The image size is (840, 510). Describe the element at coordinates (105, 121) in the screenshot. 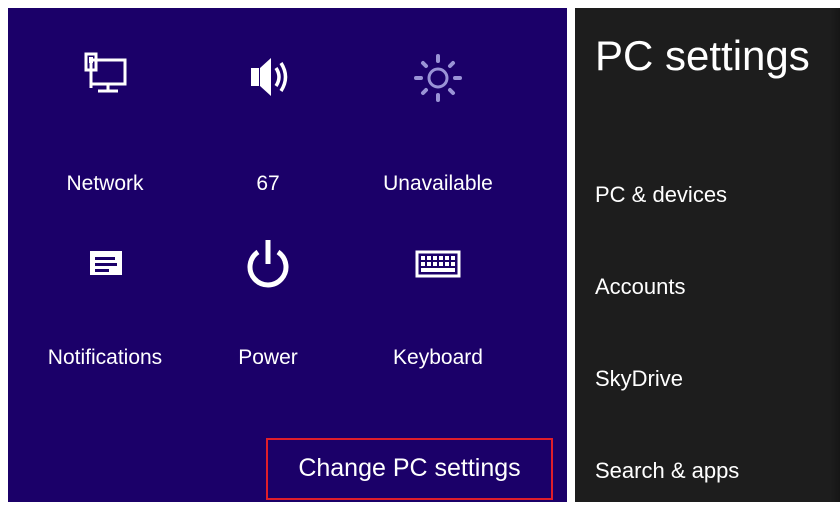

I see `network-tile: Network` at that location.